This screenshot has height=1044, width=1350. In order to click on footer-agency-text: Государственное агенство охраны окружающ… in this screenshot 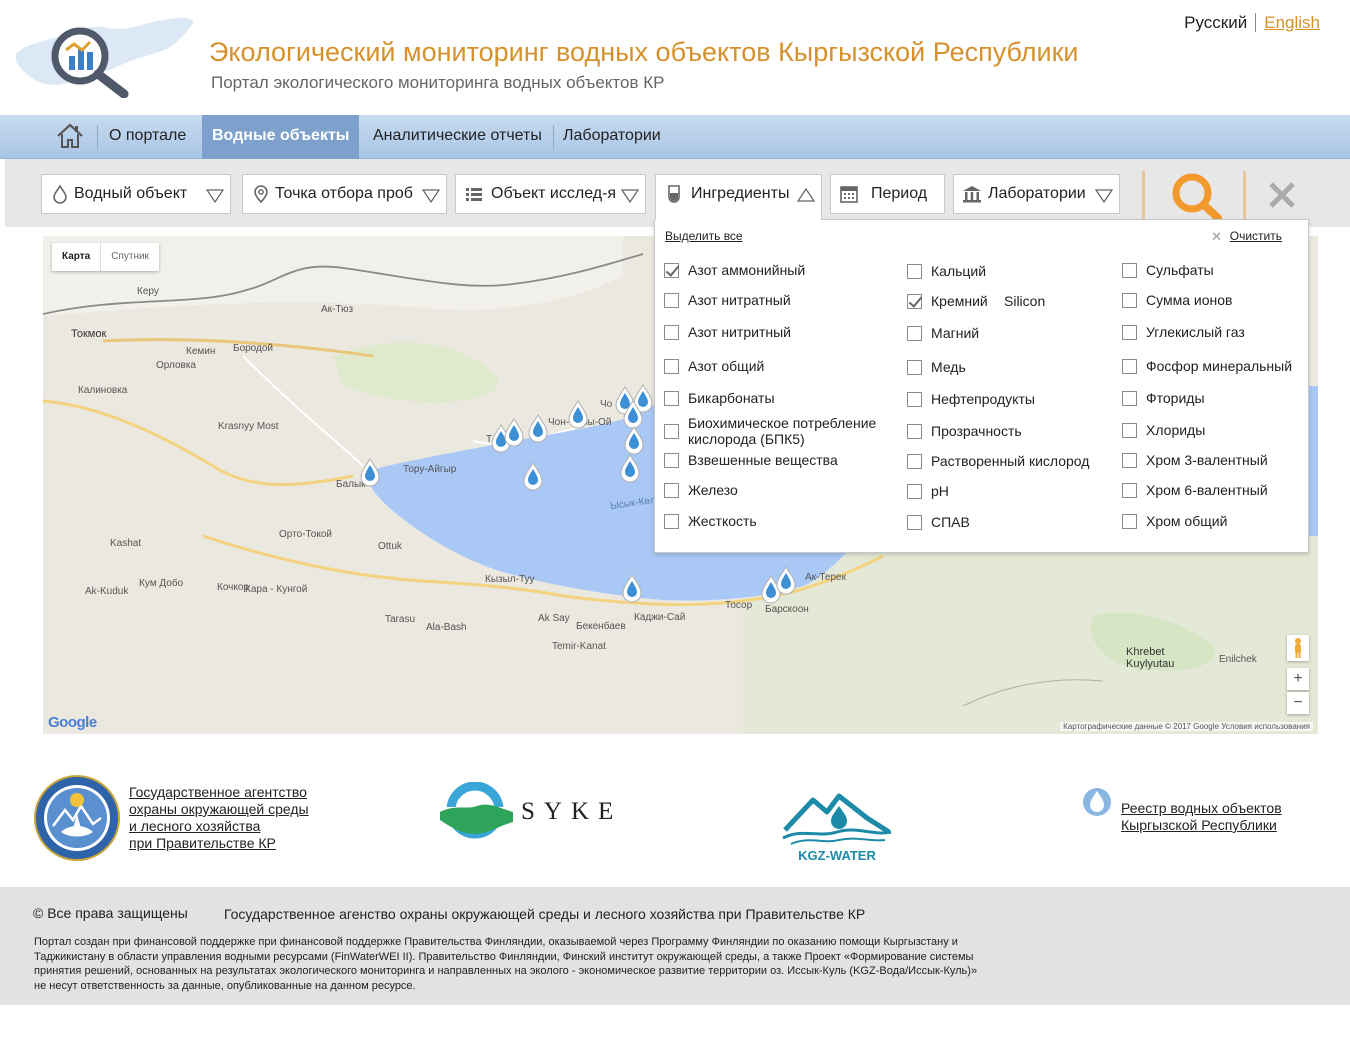, I will do `click(545, 914)`.